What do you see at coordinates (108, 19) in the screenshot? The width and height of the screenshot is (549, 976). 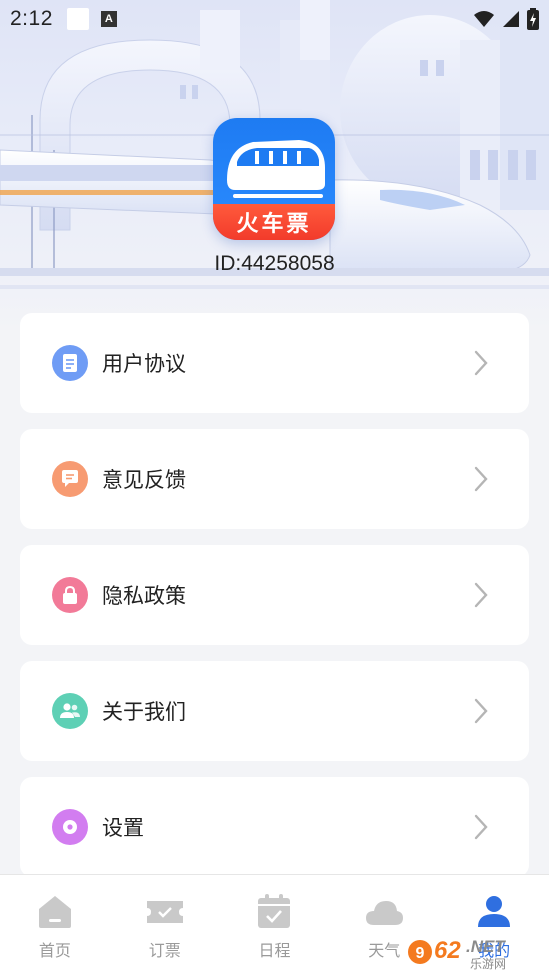 I see `keyboard-a-icon: A` at bounding box center [108, 19].